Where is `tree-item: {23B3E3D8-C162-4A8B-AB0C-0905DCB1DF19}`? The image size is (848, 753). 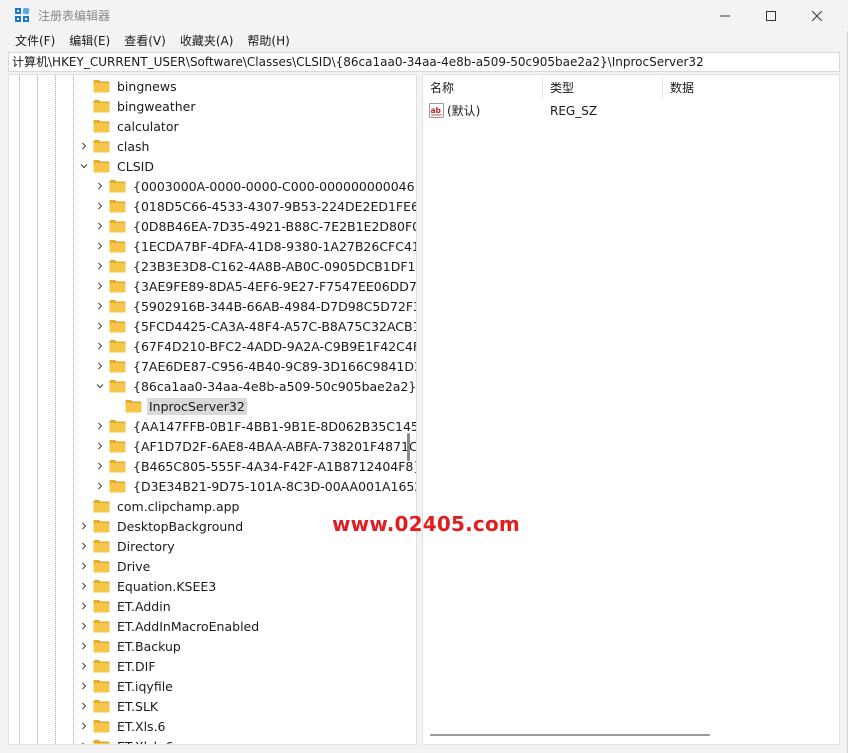
tree-item: {23B3E3D8-C162-4A8B-AB0C-0905DCB1DF19} is located at coordinates (254, 266).